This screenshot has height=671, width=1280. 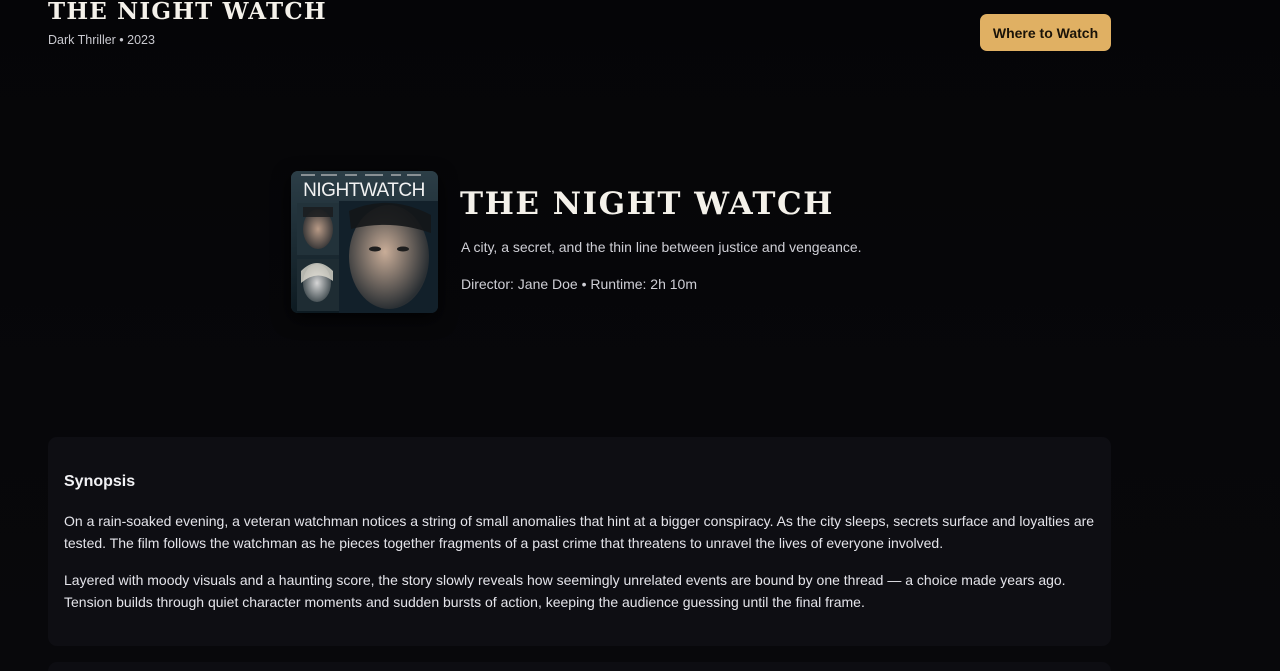 What do you see at coordinates (1045, 32) in the screenshot?
I see `where-to-watch-button: Where to Watch` at bounding box center [1045, 32].